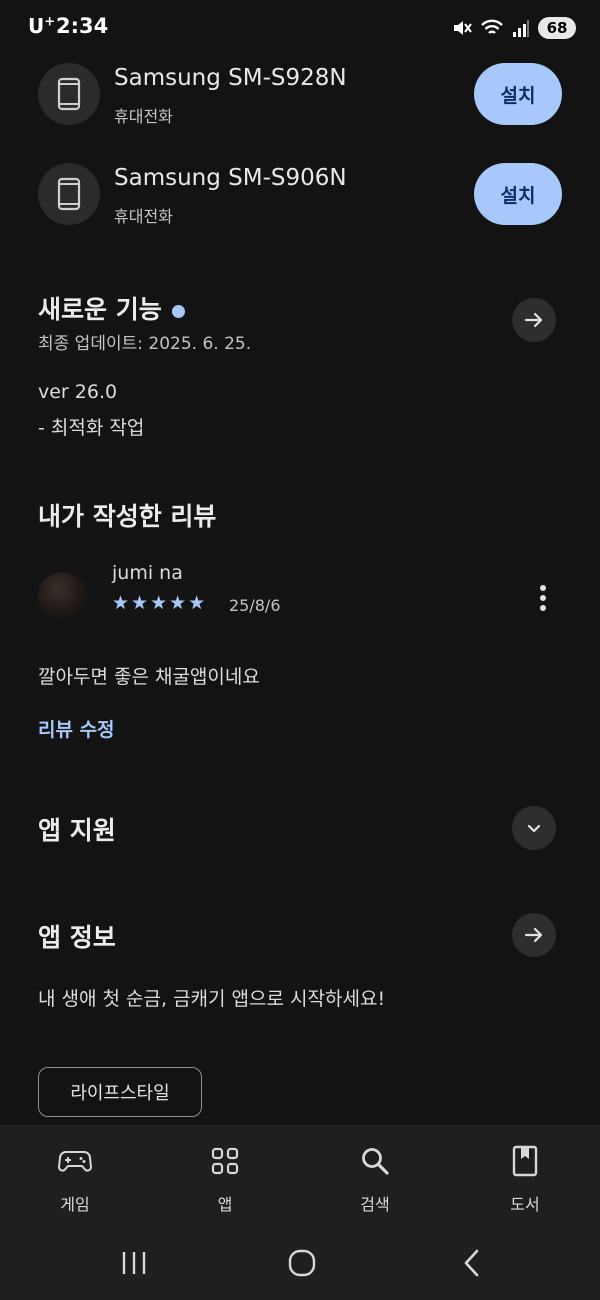 This screenshot has height=1300, width=600. What do you see at coordinates (149, 677) in the screenshot?
I see `review-text: 깔아두면 좋은 채굴앱이네요` at bounding box center [149, 677].